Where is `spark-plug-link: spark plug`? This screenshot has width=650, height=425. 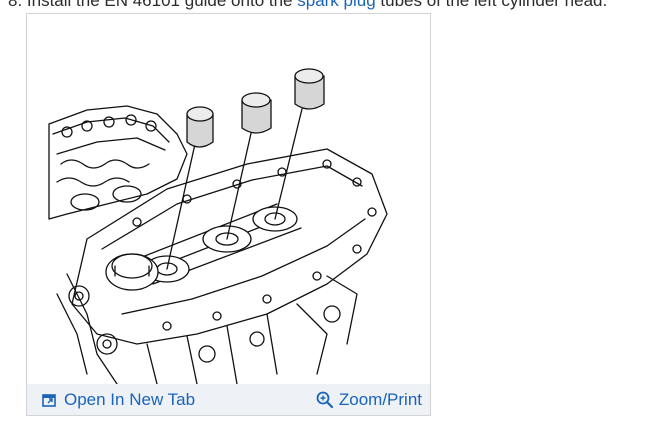
spark-plug-link: spark plug is located at coordinates (336, 5).